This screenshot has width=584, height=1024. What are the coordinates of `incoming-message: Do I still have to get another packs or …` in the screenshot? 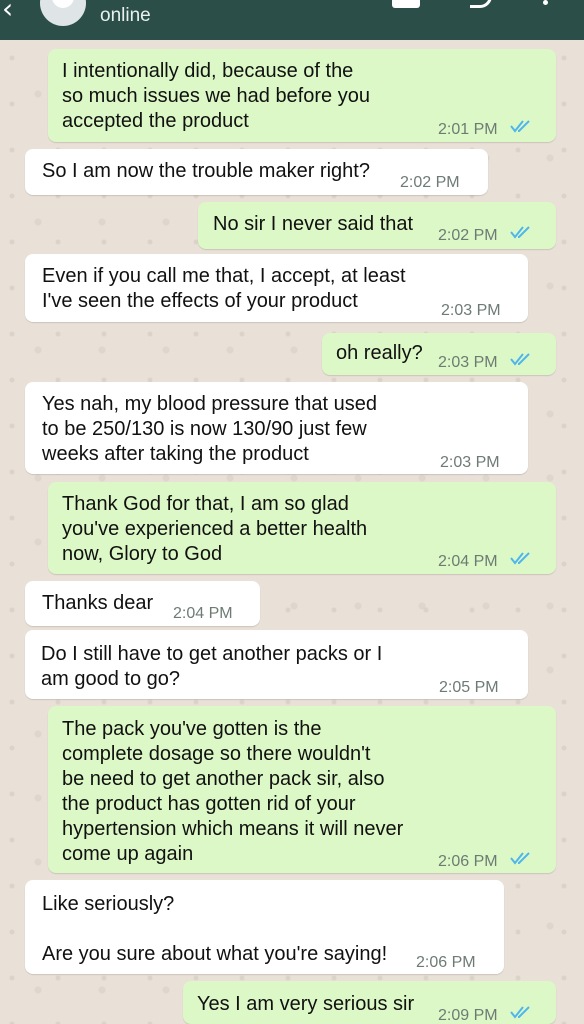 It's located at (276, 664).